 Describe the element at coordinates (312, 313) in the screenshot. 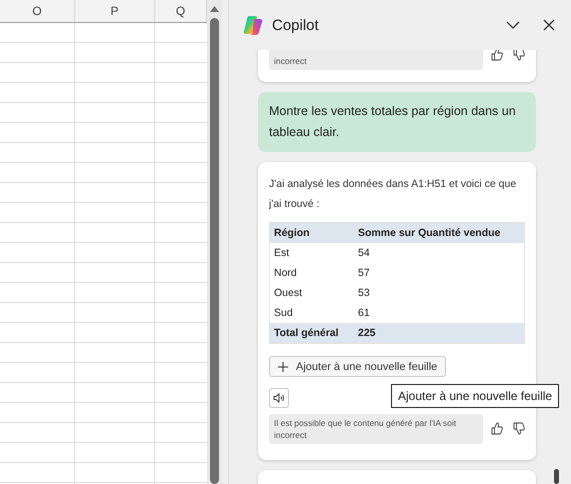

I see `table-cell: Sud` at that location.